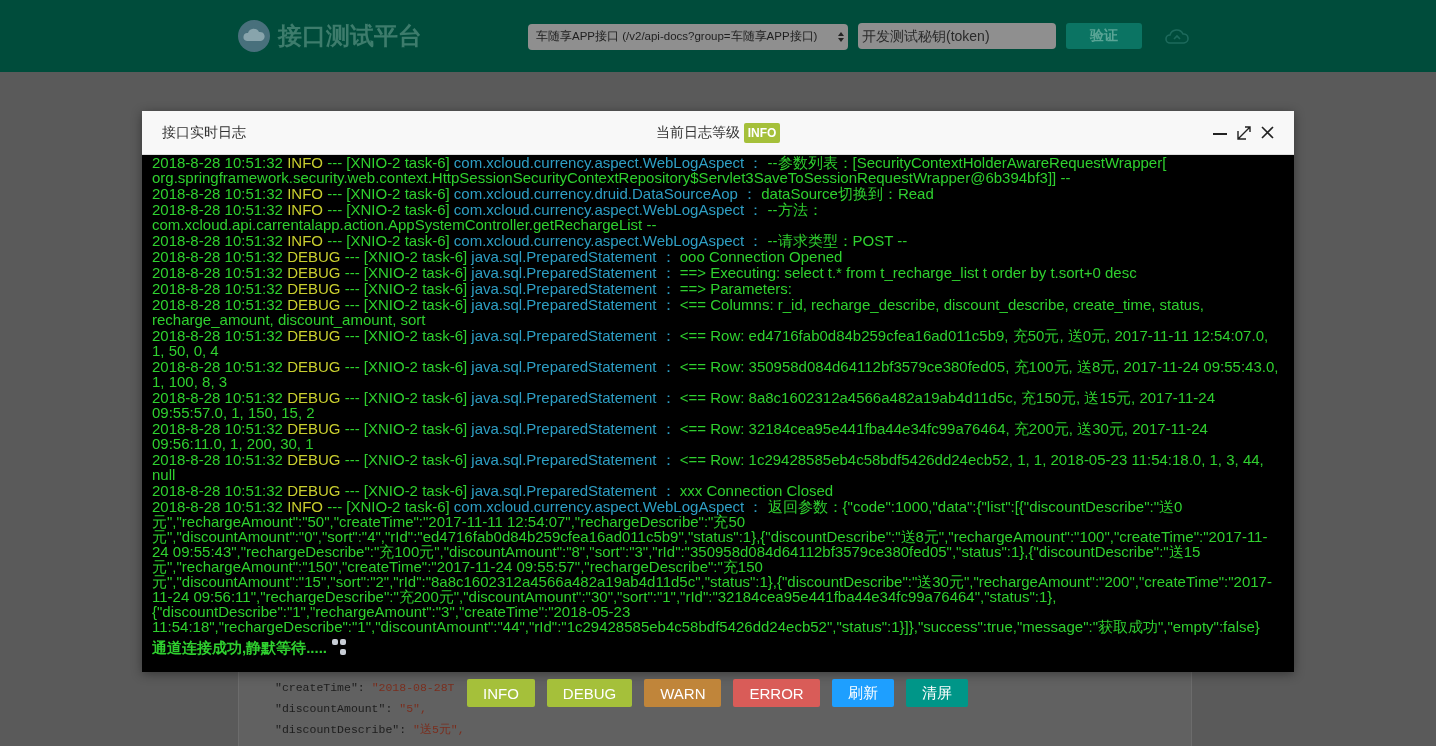 The image size is (1436, 746). I want to click on maximize-icon, so click(1244, 132).